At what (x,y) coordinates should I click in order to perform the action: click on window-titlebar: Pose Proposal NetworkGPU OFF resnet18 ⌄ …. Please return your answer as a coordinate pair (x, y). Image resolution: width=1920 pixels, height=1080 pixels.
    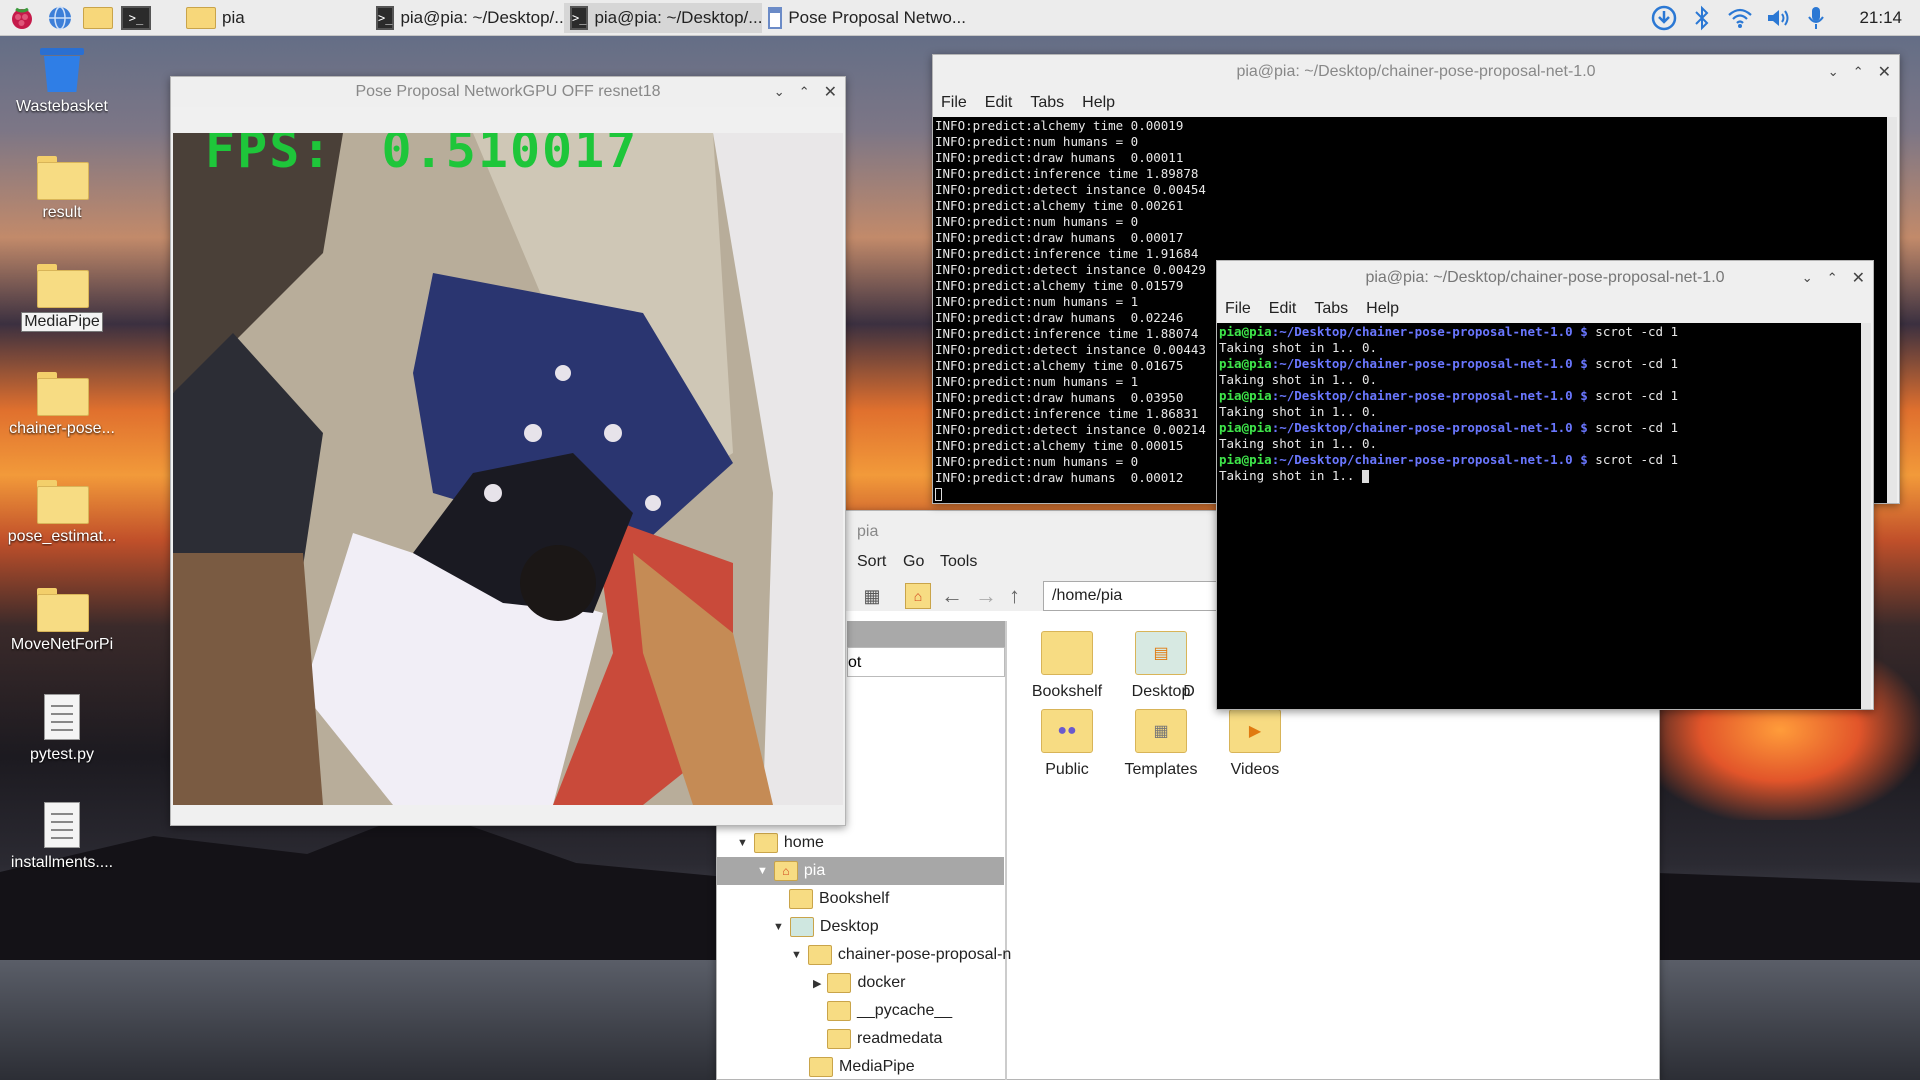
    Looking at the image, I should click on (508, 92).